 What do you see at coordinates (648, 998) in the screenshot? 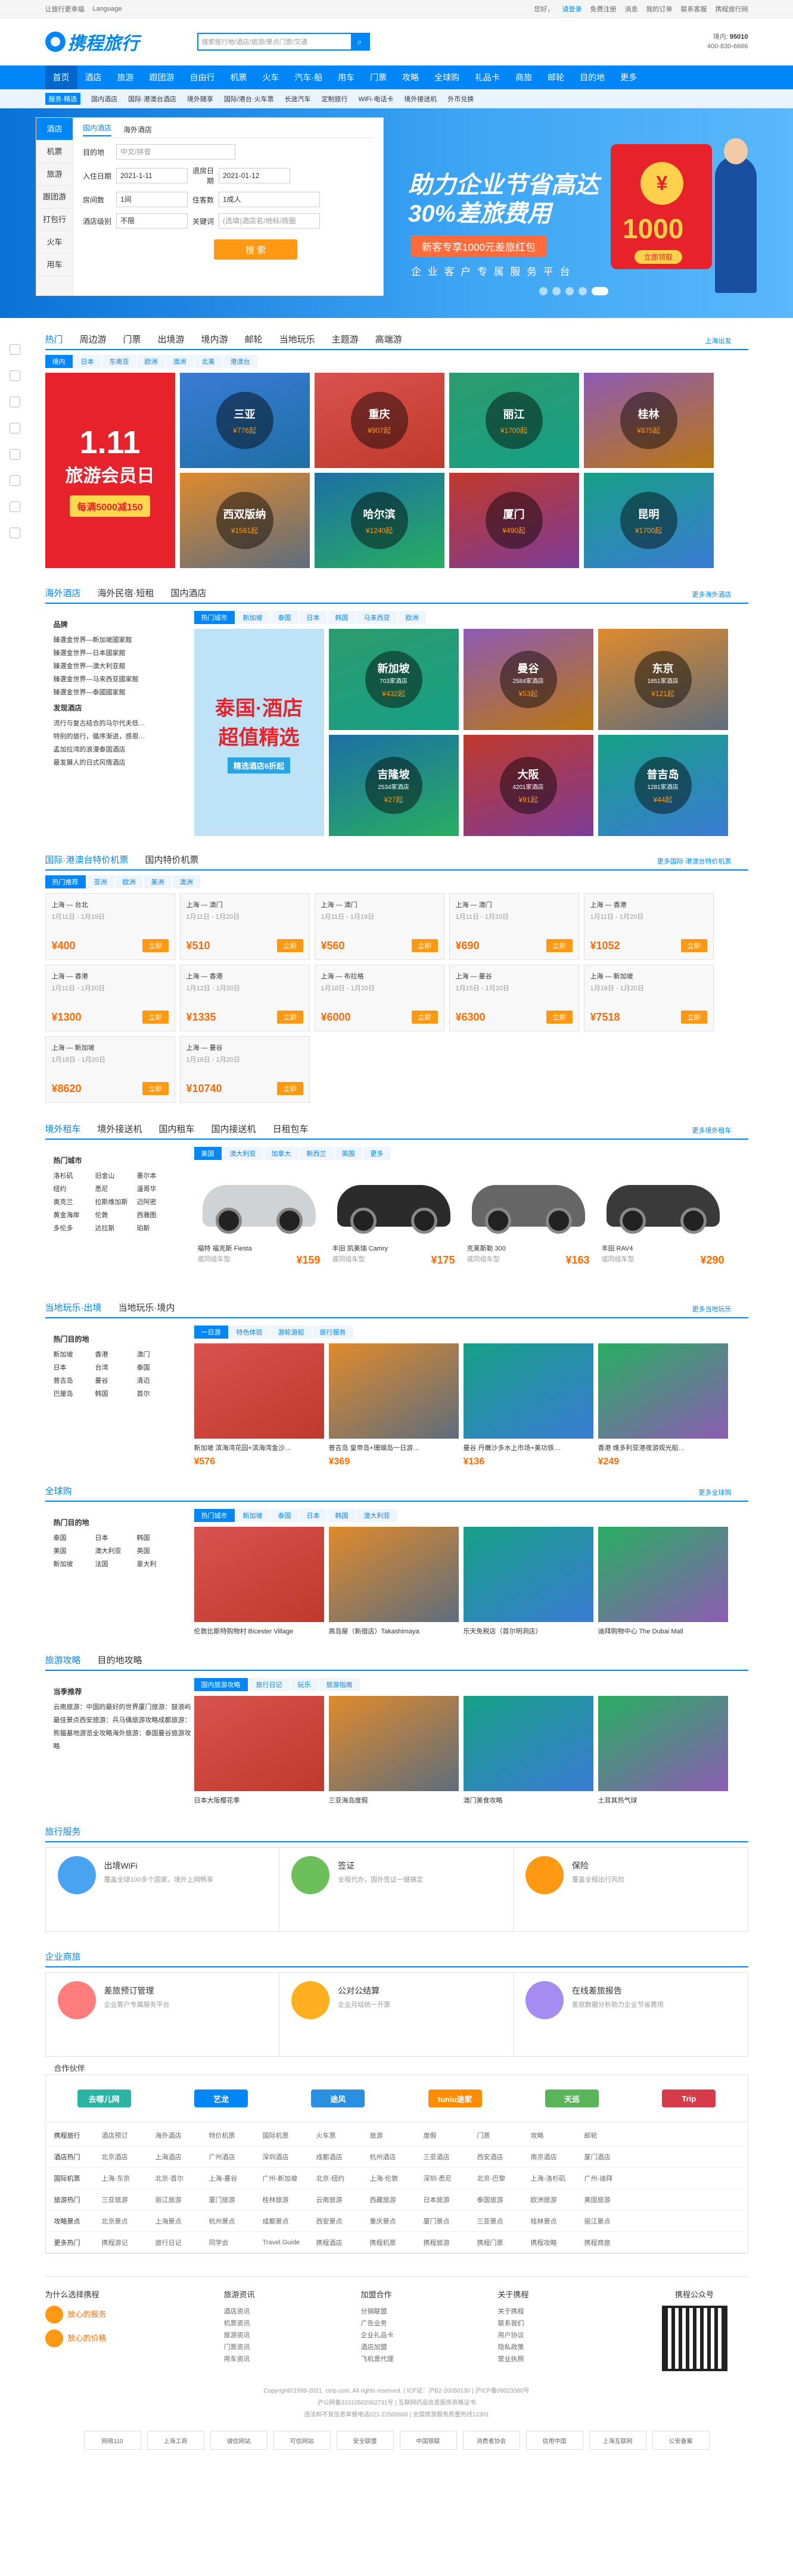
I see `flight-card: 上海 — 新加坡 1月16日 - 1月20日 ¥7518 立即` at bounding box center [648, 998].